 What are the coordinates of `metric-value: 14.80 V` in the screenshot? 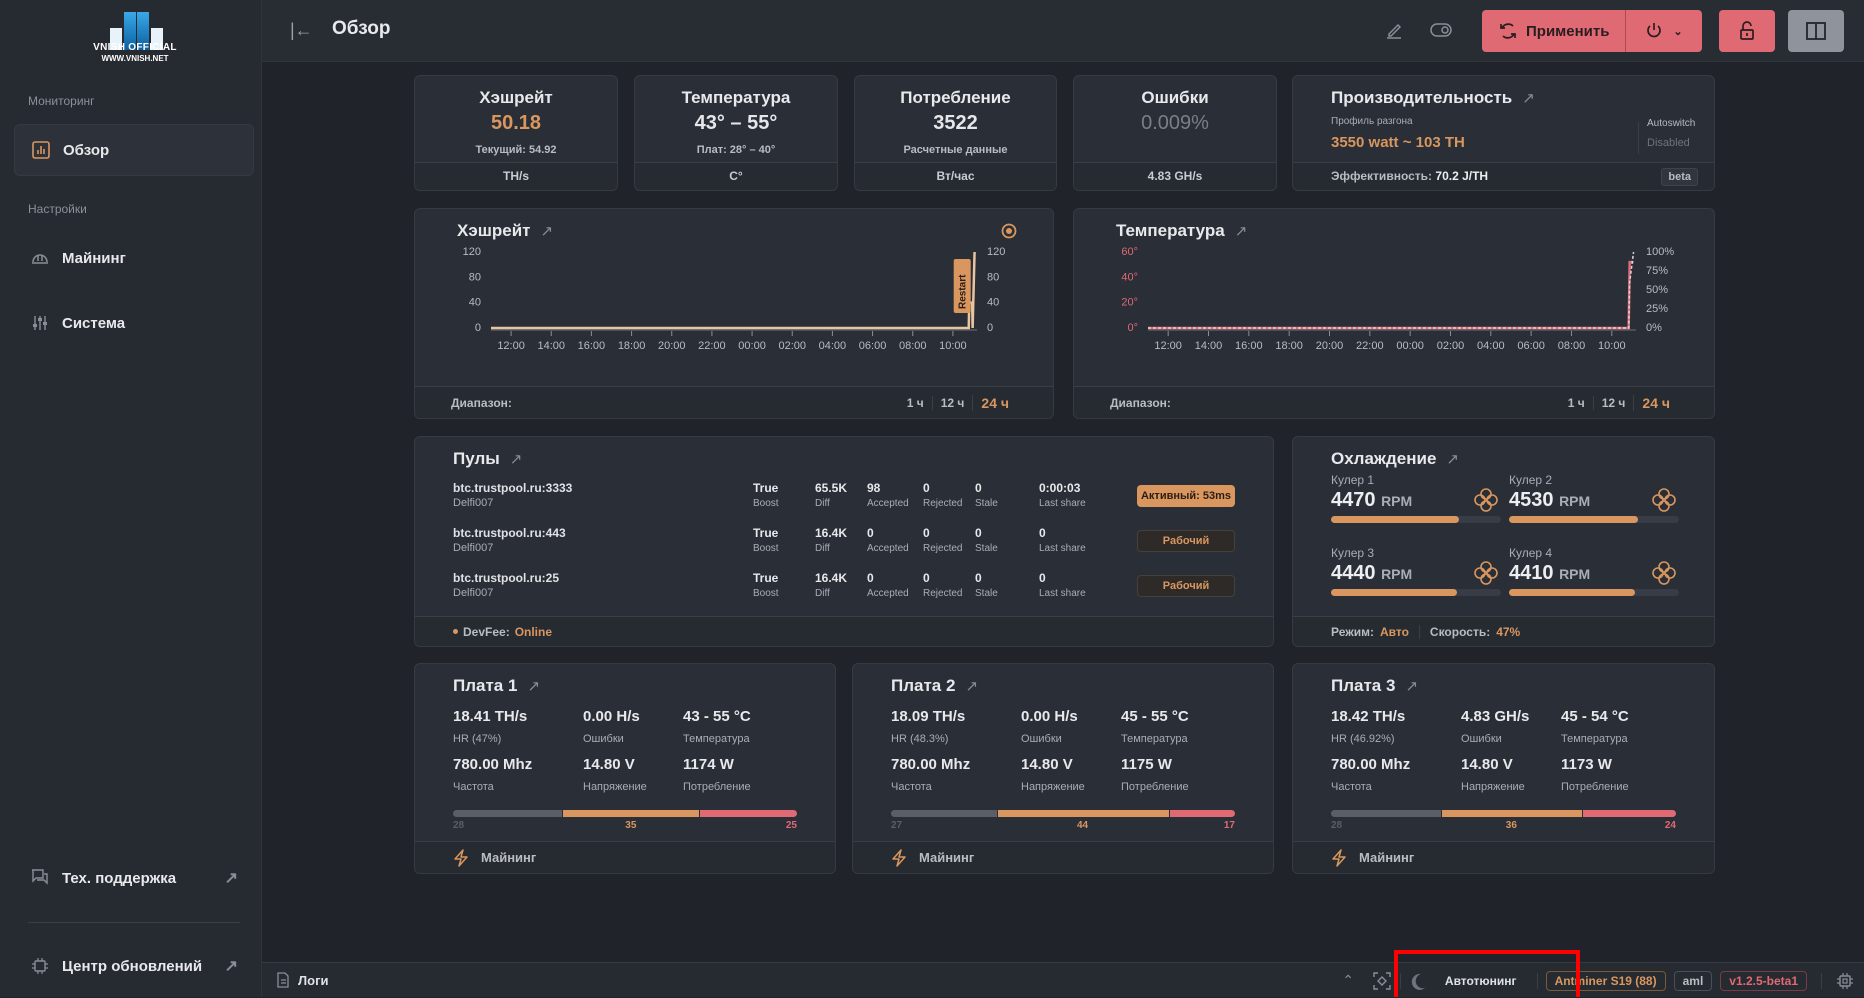 It's located at (1487, 764).